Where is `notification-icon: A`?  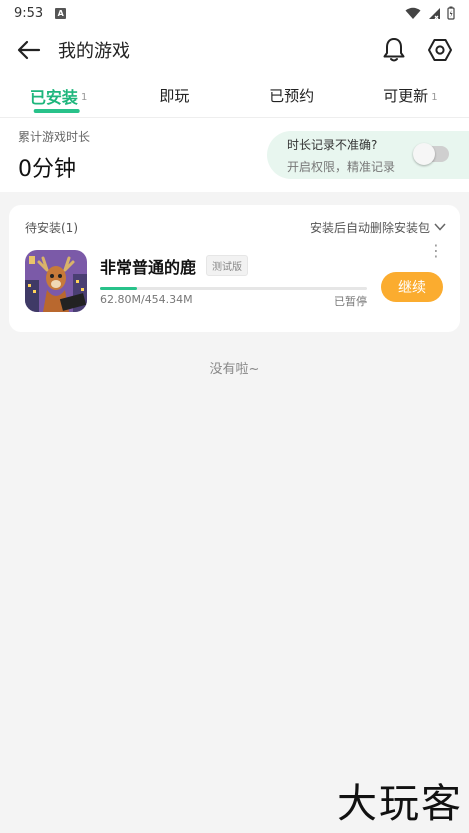 notification-icon: A is located at coordinates (61, 13).